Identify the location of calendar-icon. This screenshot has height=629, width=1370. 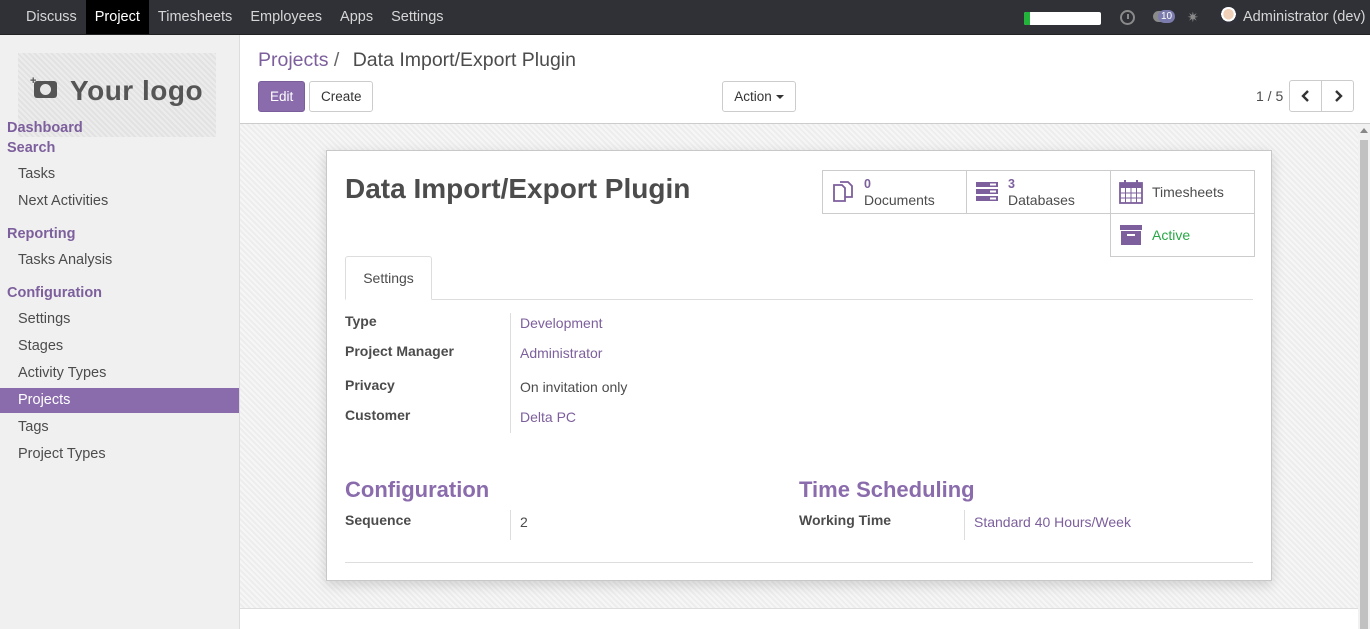
(1131, 192).